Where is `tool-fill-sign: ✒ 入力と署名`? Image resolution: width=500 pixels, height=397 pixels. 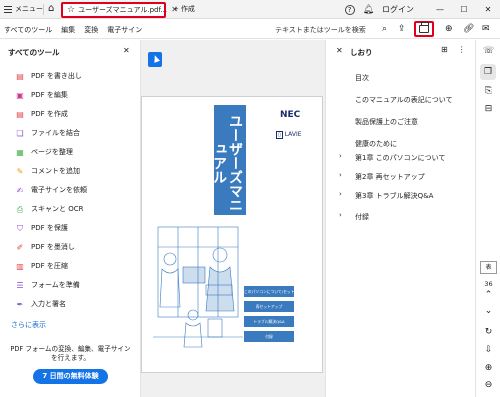 tool-fill-sign: ✒ 入力と署名 is located at coordinates (41, 304).